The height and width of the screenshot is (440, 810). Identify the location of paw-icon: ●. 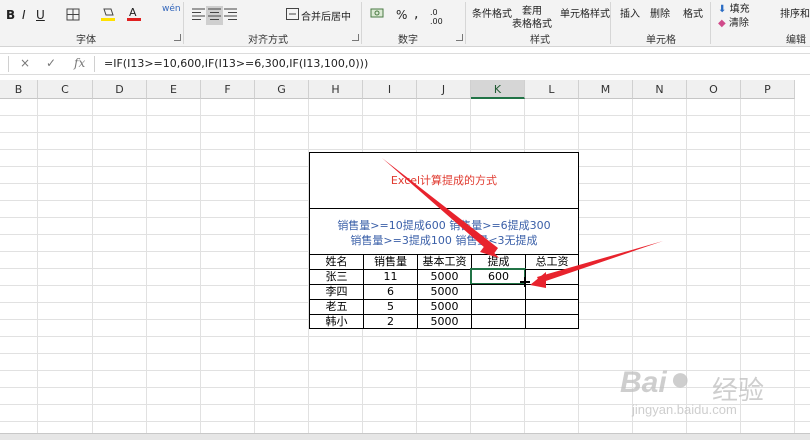
(680, 379).